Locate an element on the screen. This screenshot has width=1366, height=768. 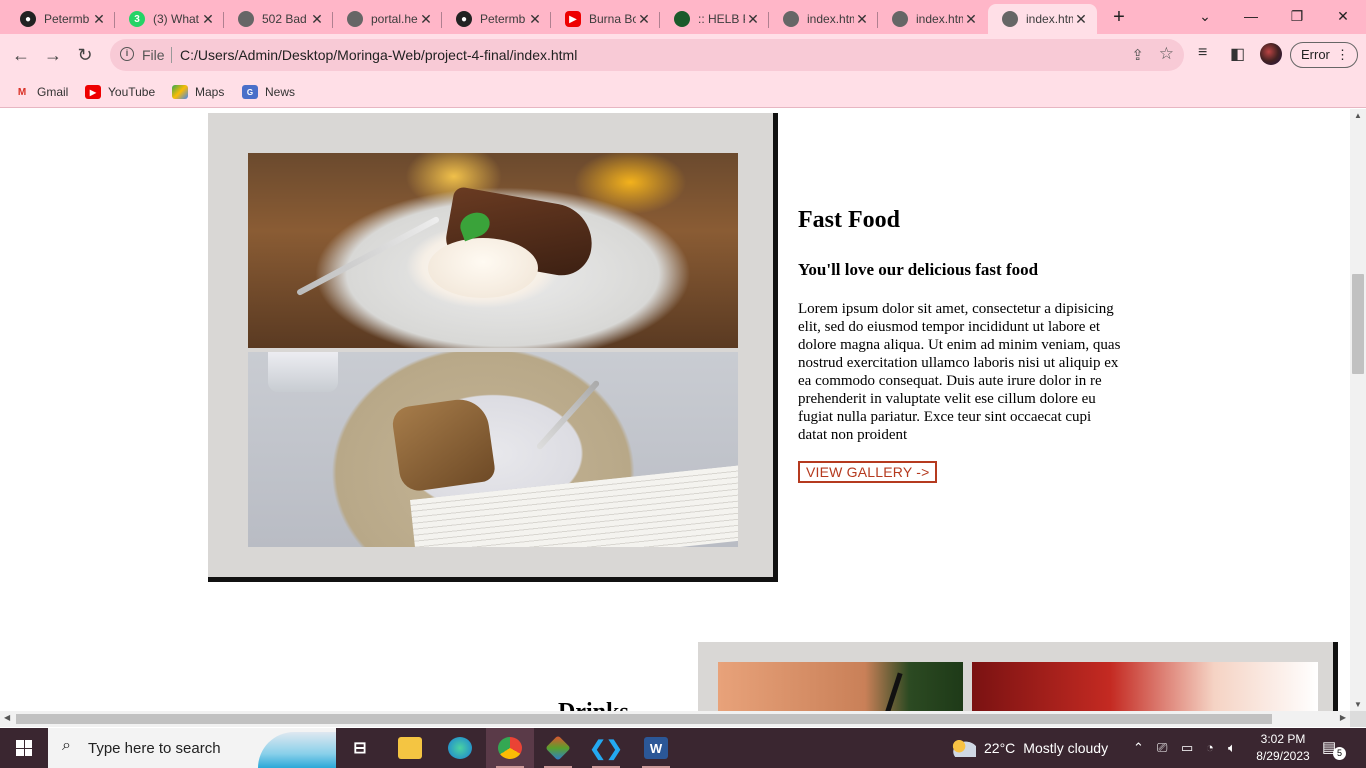
drink-photo-left is located at coordinates (840, 686).